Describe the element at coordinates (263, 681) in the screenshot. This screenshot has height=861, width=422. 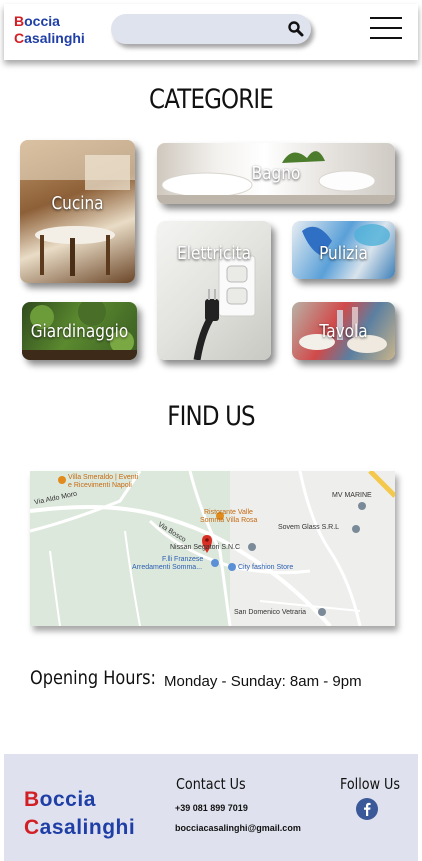
I see `opening-hours-value: Monday - Sunday: 8am - 9pm` at that location.